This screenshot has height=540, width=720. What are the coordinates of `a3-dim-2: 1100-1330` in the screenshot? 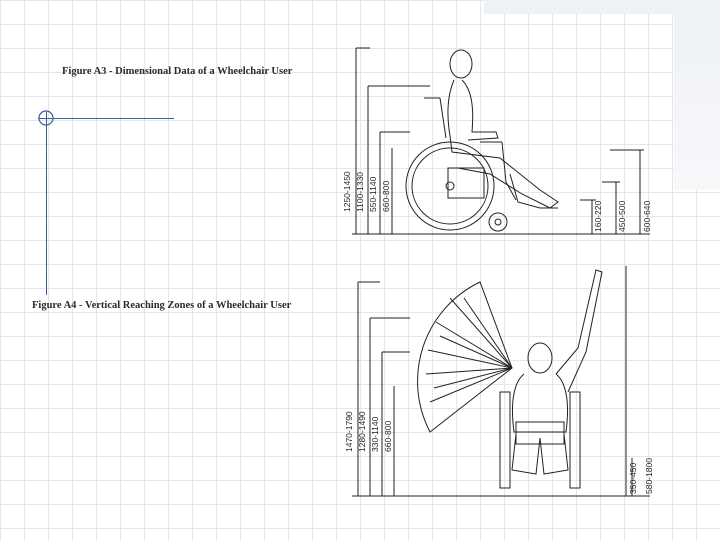 It's located at (360, 192).